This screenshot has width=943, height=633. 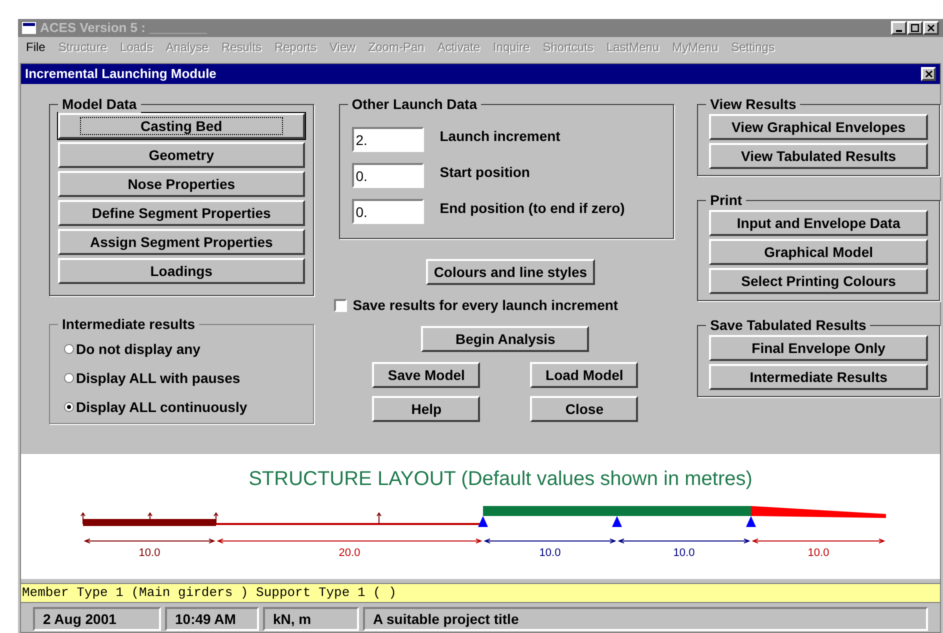 What do you see at coordinates (584, 409) in the screenshot?
I see `dialog-button: Close` at bounding box center [584, 409].